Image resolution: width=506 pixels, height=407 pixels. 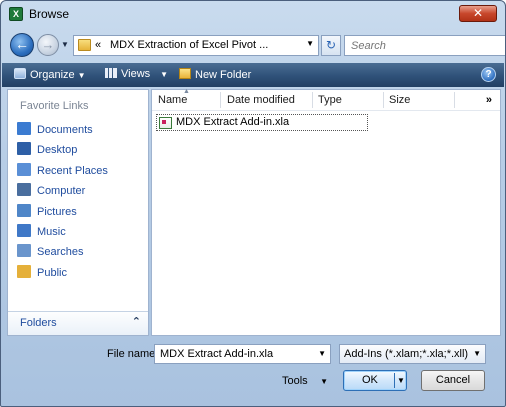 I want to click on public-folder-icon, so click(x=24, y=271).